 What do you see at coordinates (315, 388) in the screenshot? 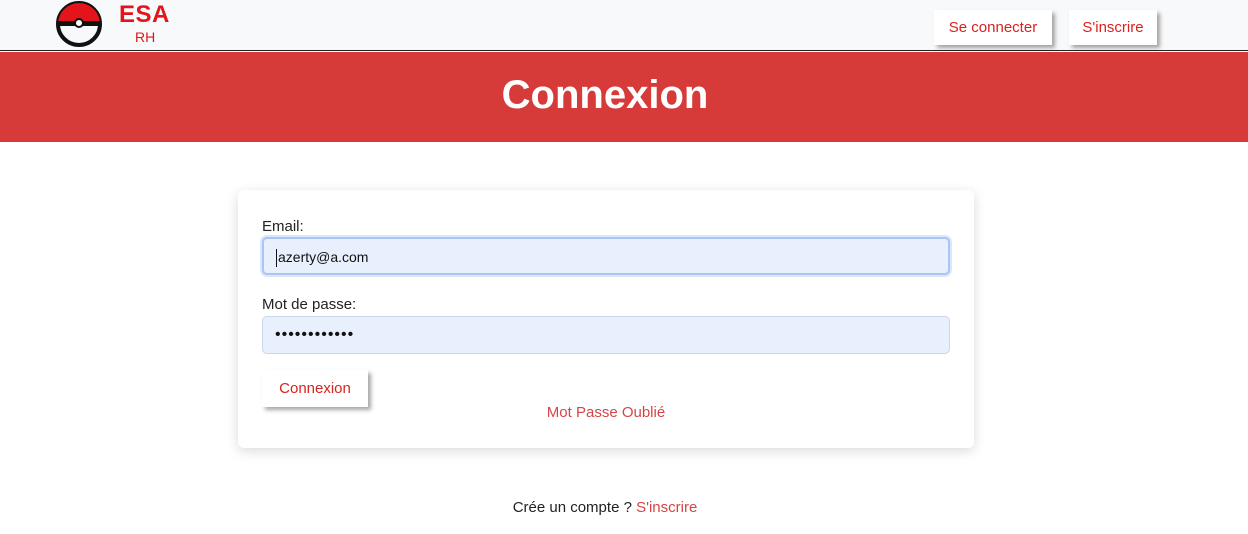
I see `login-submit-button: Connexion` at bounding box center [315, 388].